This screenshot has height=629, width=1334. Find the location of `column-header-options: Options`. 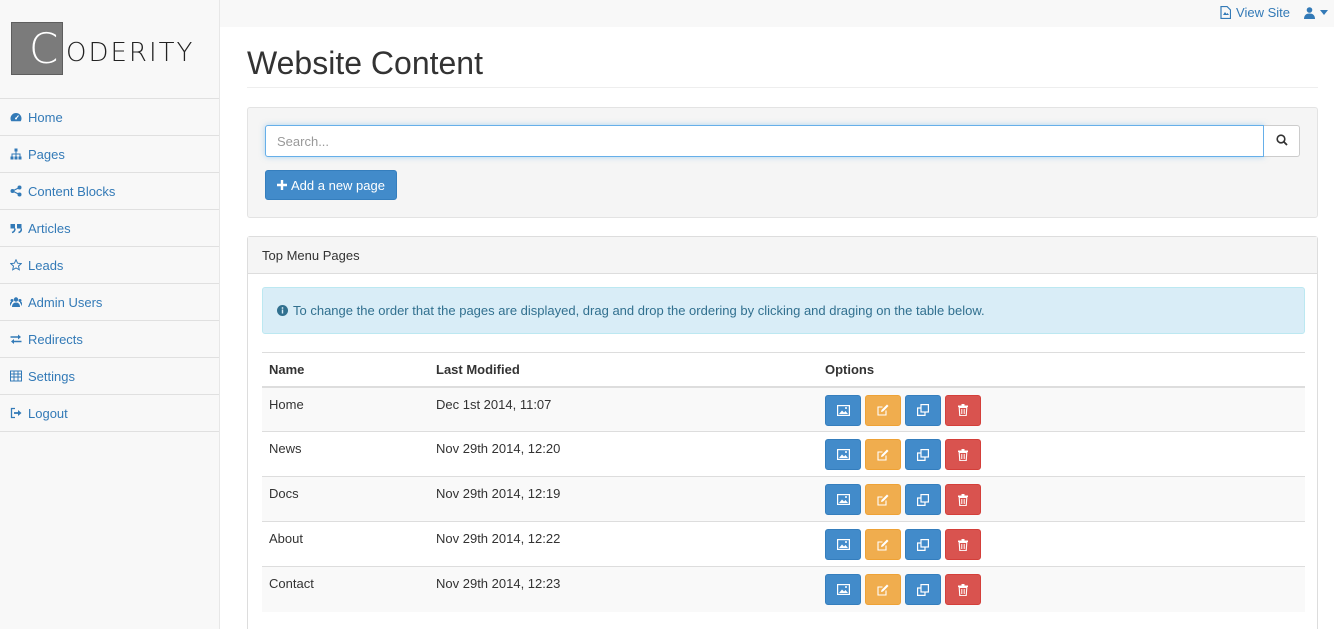

column-header-options: Options is located at coordinates (1061, 370).